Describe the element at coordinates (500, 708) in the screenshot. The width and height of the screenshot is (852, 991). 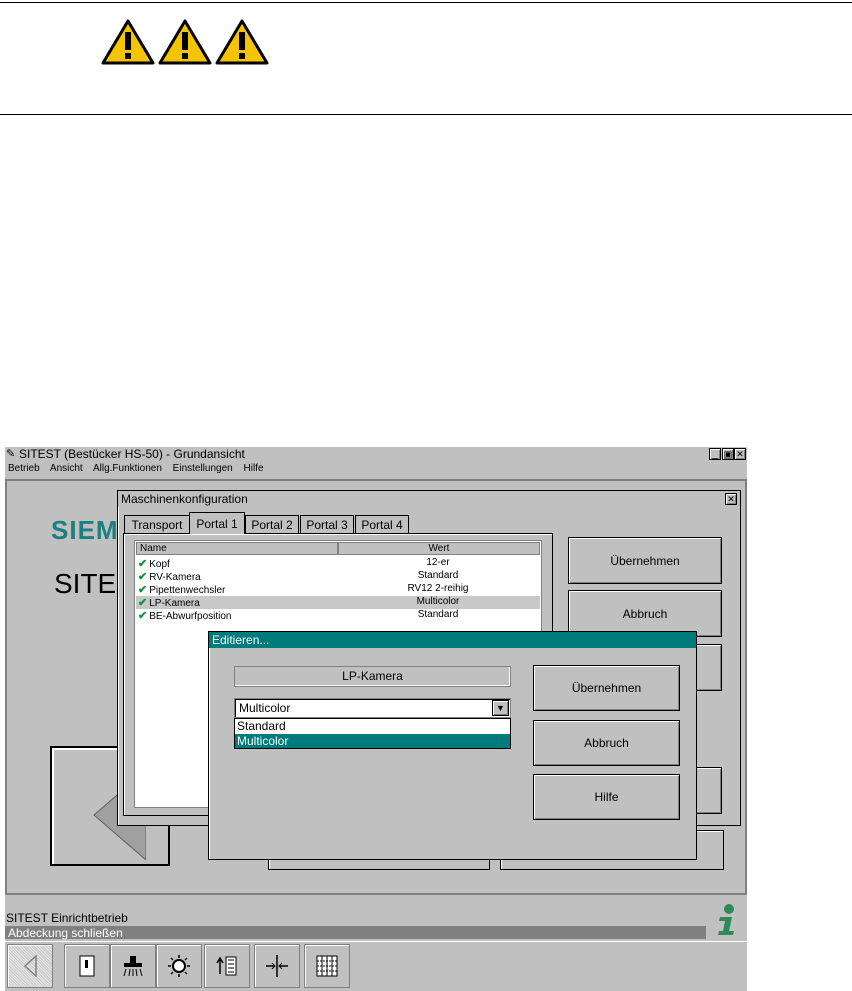
I see `dropdown-arrow-icon: ▼` at that location.